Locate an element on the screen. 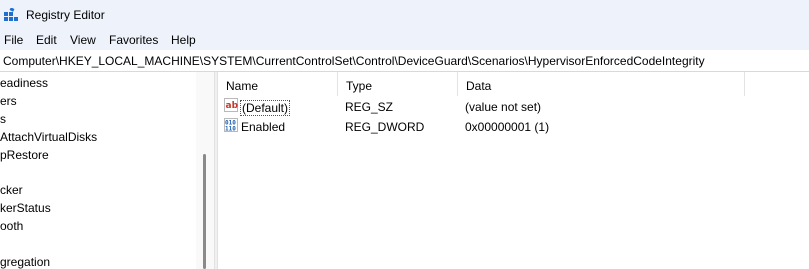  column-header-name: Name is located at coordinates (278, 84).